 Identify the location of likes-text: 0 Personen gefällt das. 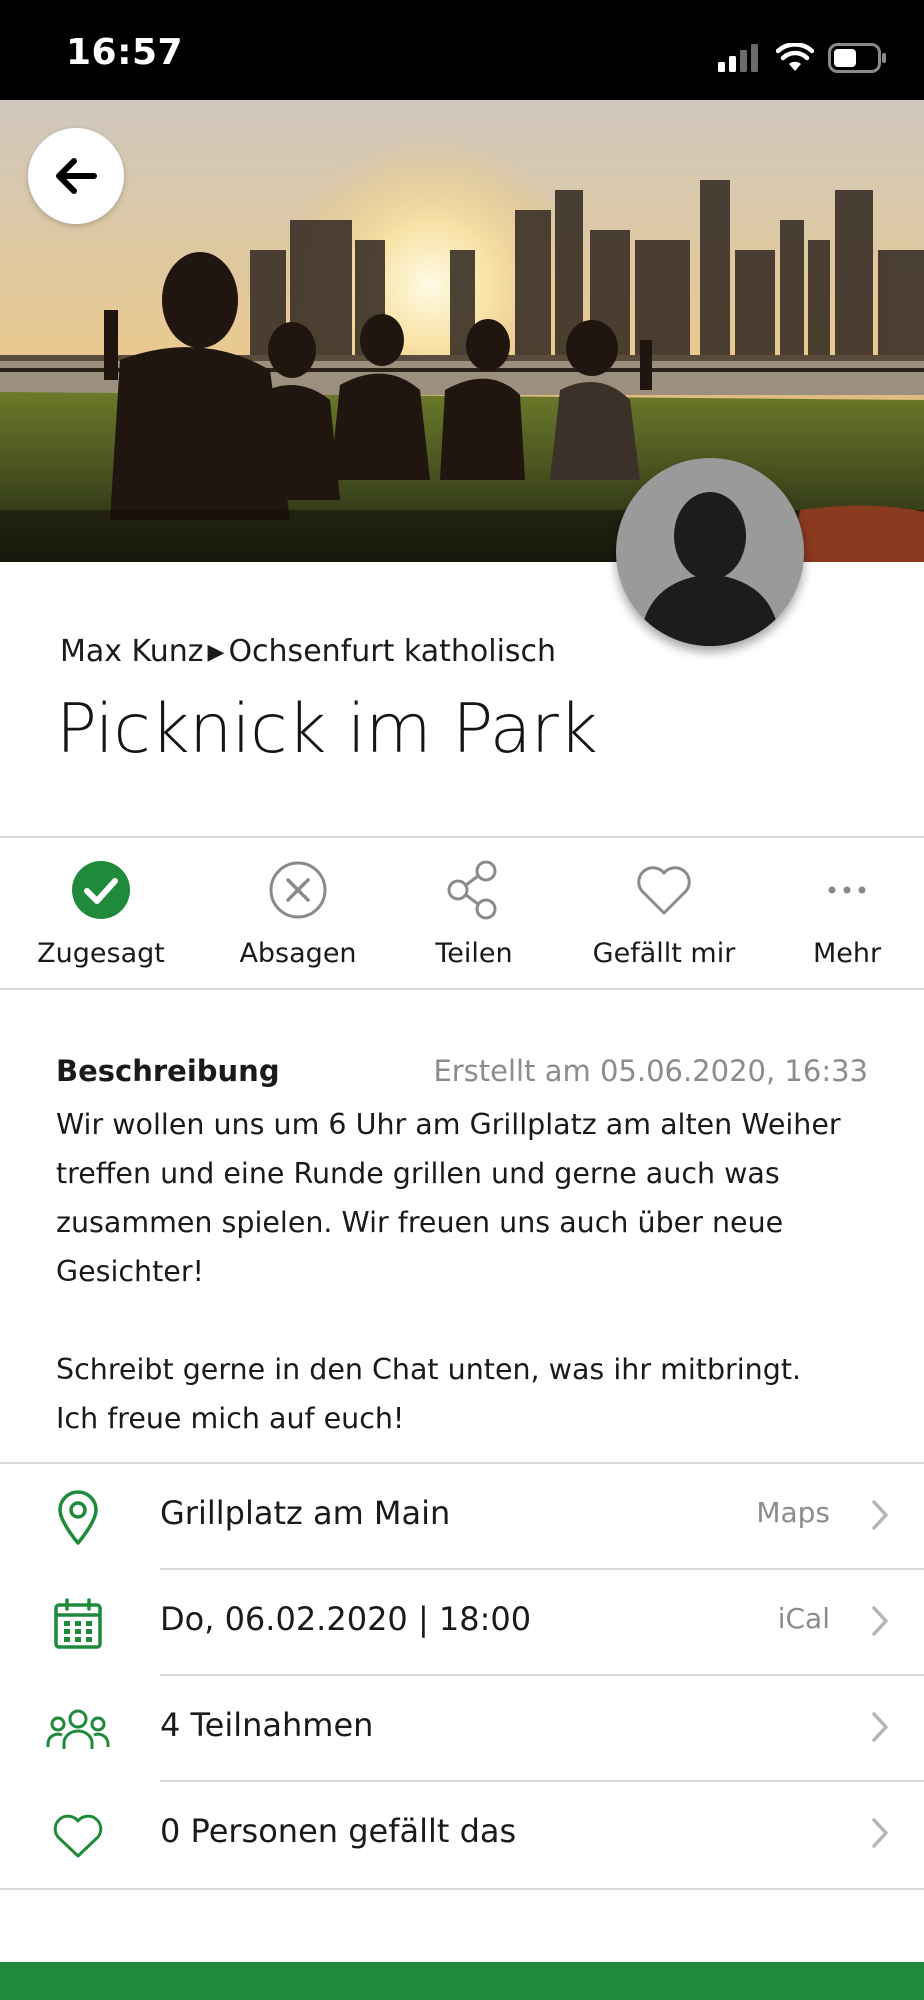
(338, 1831).